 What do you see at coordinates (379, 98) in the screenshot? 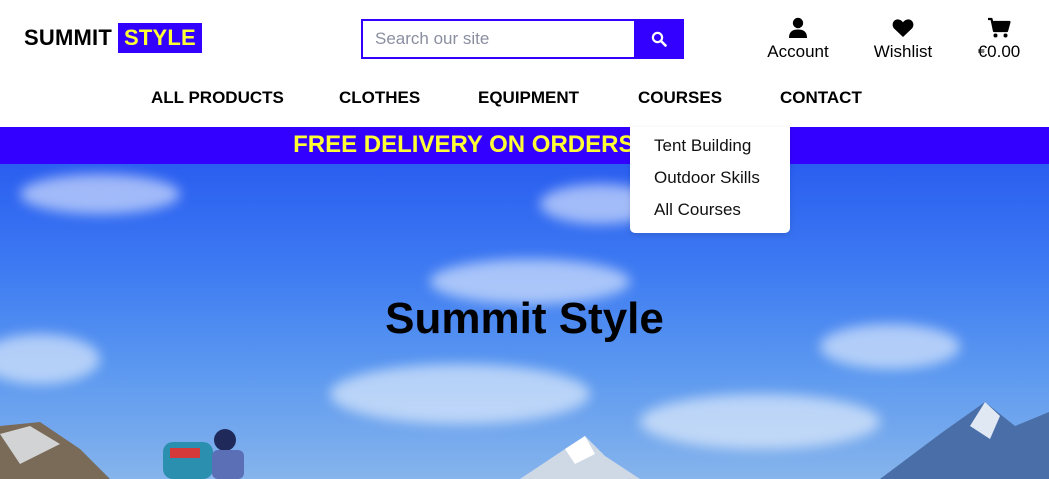
I see `nav-clothes: CLOTHES` at bounding box center [379, 98].